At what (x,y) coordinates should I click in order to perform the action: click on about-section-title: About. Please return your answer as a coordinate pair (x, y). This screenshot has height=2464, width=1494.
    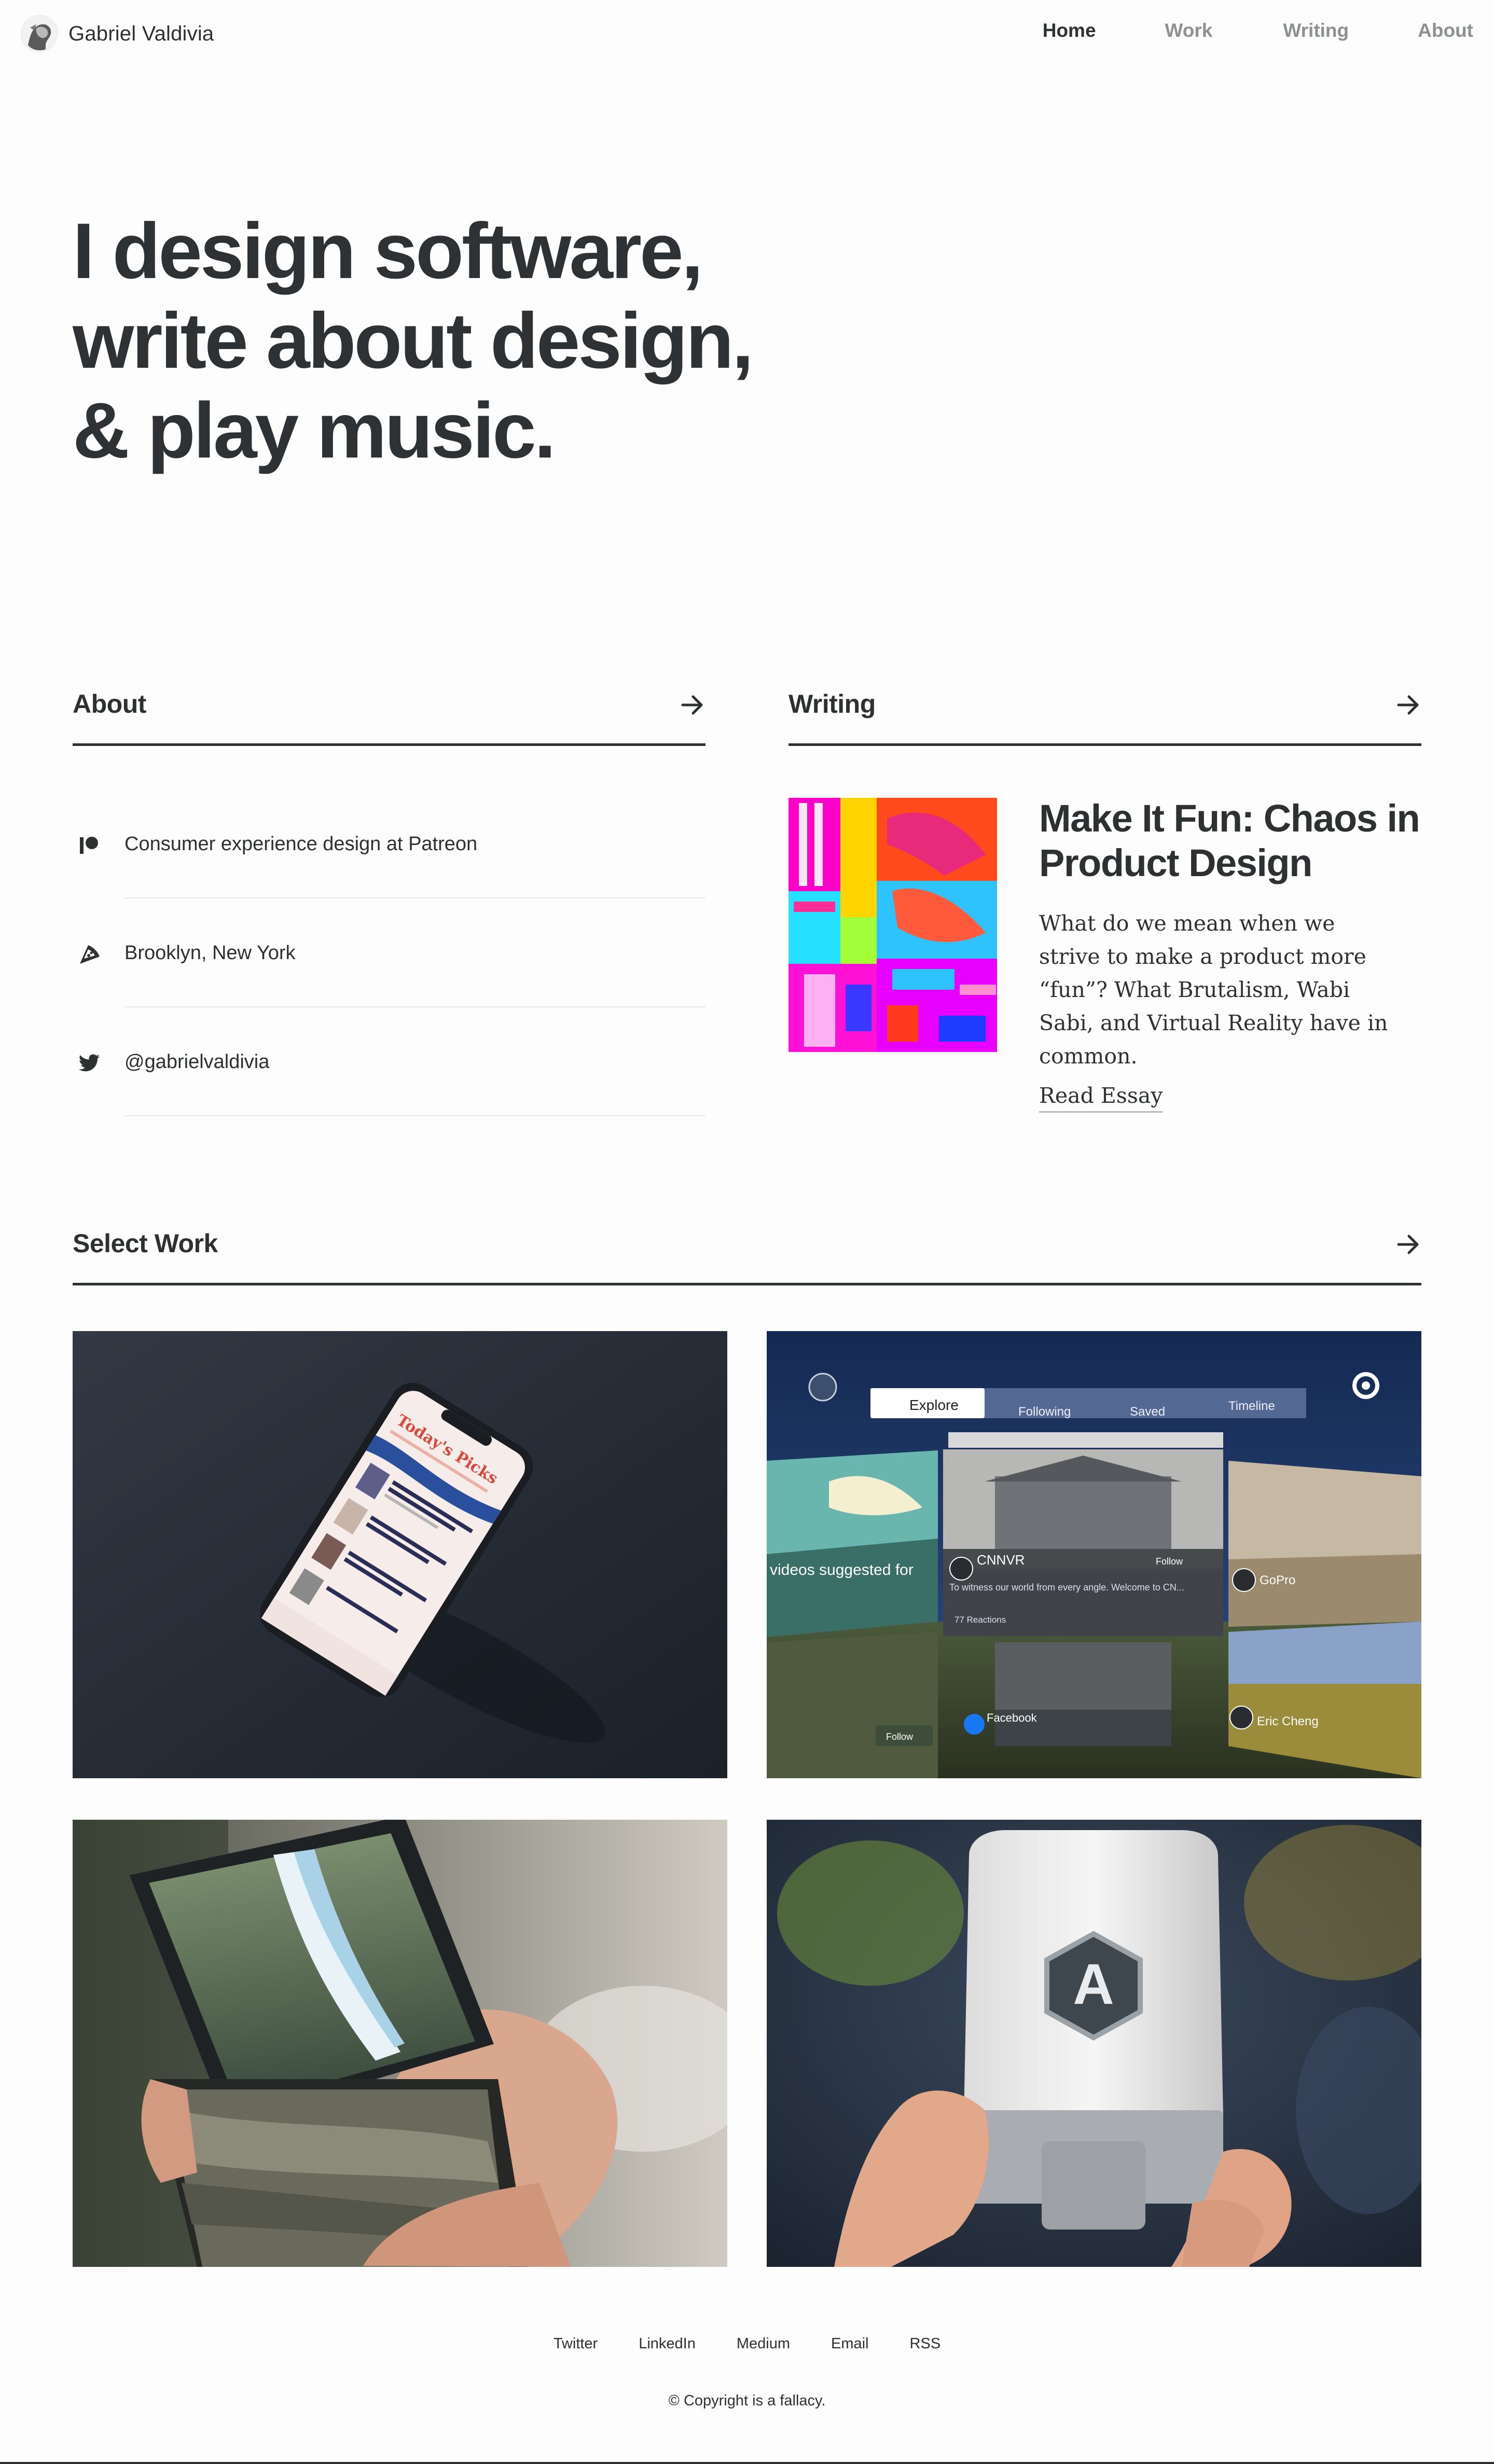
    Looking at the image, I should click on (110, 704).